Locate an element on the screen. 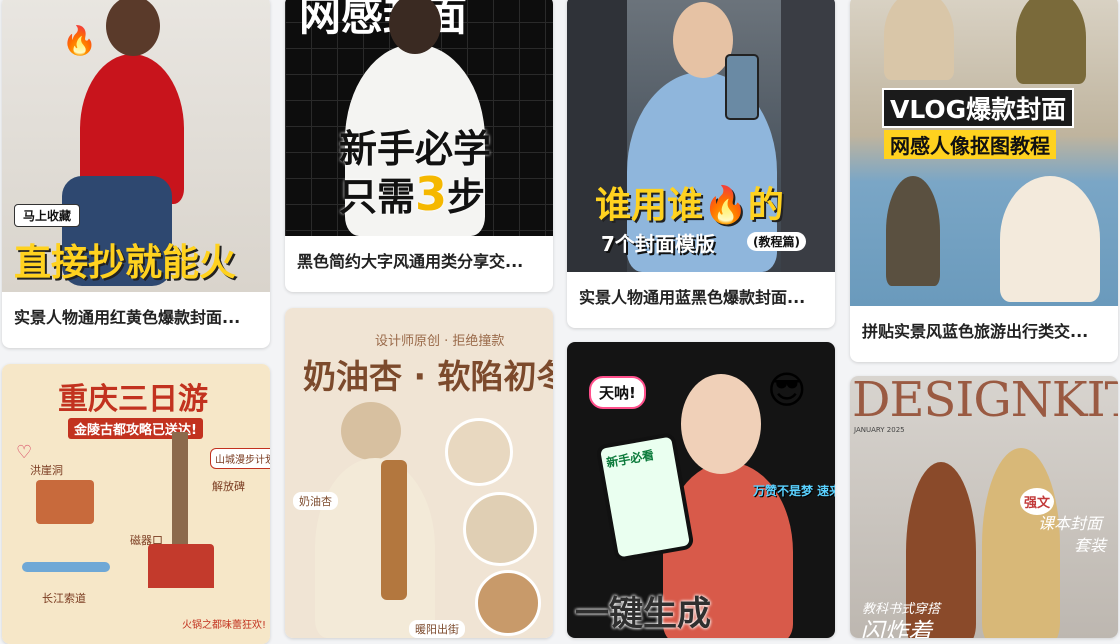 The width and height of the screenshot is (1120, 644). headline-line2: 只需3步 is located at coordinates (412, 194).